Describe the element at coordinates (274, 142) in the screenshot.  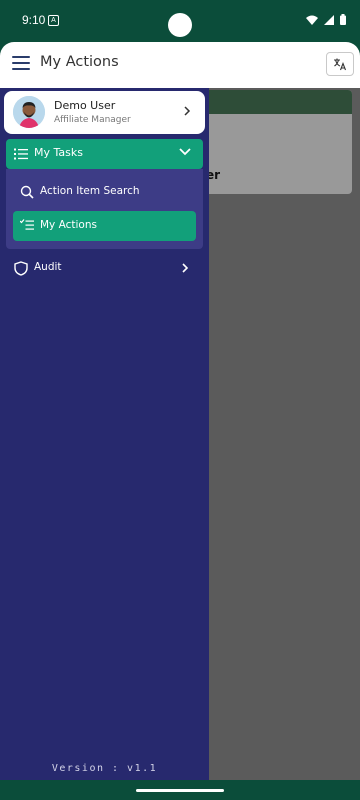
I see `action-card: er` at that location.